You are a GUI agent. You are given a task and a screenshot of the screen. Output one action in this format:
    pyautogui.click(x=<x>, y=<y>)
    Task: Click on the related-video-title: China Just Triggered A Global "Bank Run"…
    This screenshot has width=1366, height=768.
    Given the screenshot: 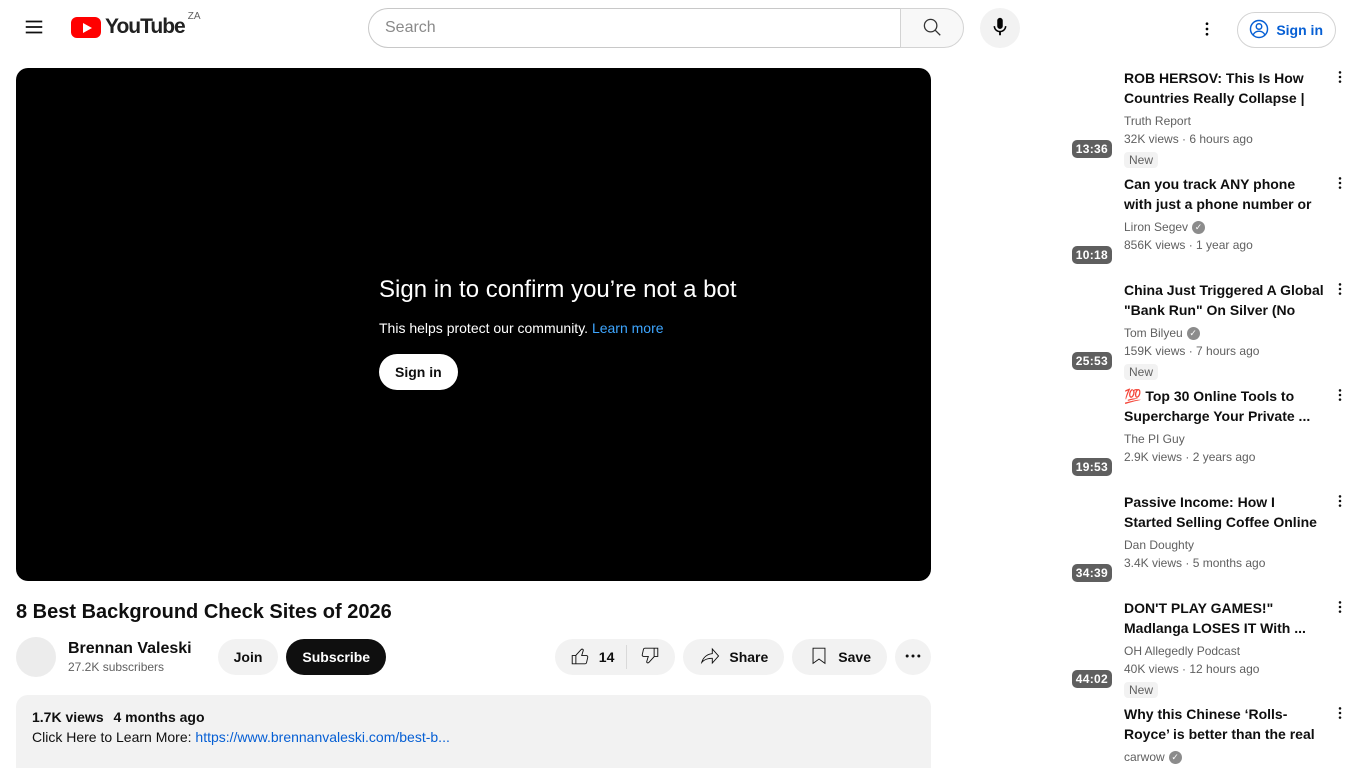 What is the action you would take?
    pyautogui.click(x=1224, y=300)
    